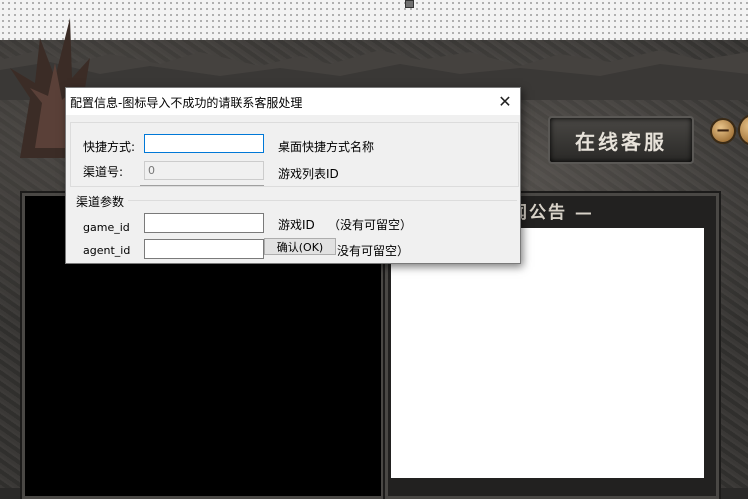 The width and height of the screenshot is (748, 499). What do you see at coordinates (370, 225) in the screenshot?
I see `game-id-note: （没有可留空）` at bounding box center [370, 225].